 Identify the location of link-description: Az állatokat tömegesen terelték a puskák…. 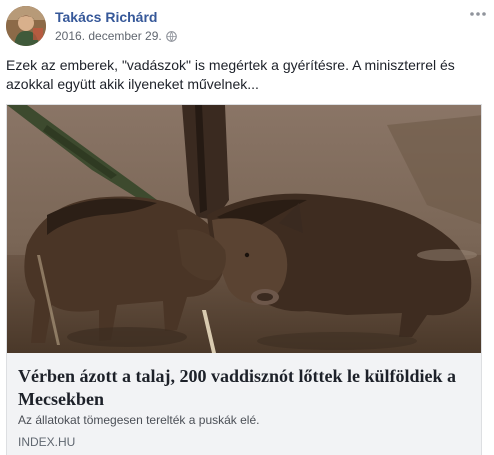
(139, 420).